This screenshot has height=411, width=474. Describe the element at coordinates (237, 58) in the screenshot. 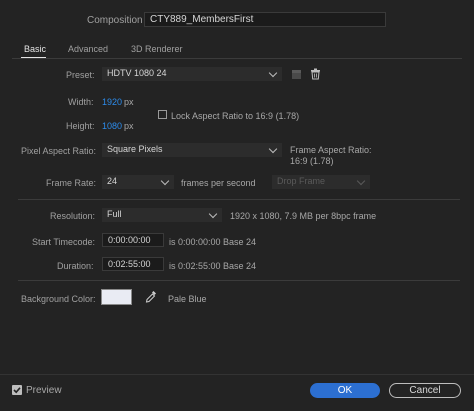

I see `tabs-divider` at that location.